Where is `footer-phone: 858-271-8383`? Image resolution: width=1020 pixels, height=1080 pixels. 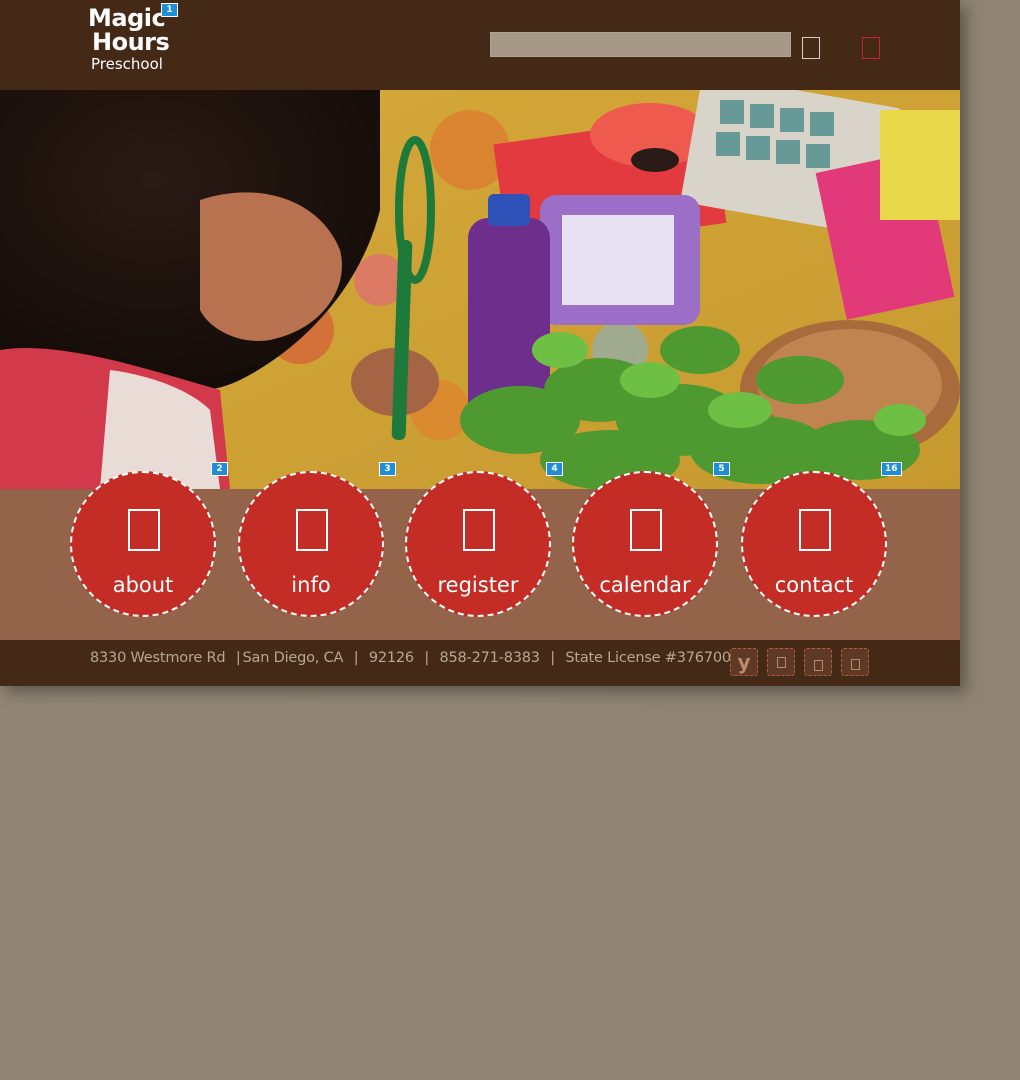
footer-phone: 858-271-8383 is located at coordinates (489, 658).